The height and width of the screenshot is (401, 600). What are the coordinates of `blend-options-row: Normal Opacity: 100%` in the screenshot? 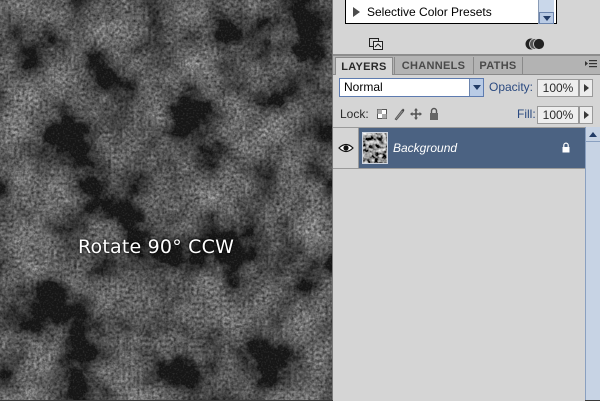 It's located at (466, 88).